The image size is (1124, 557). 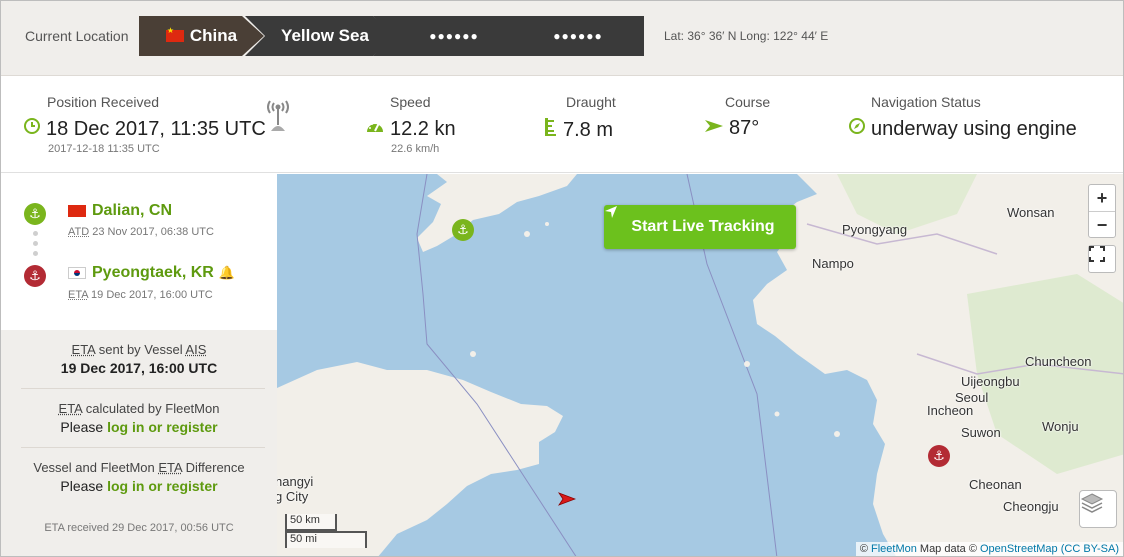 I want to click on layers-button, so click(x=1098, y=509).